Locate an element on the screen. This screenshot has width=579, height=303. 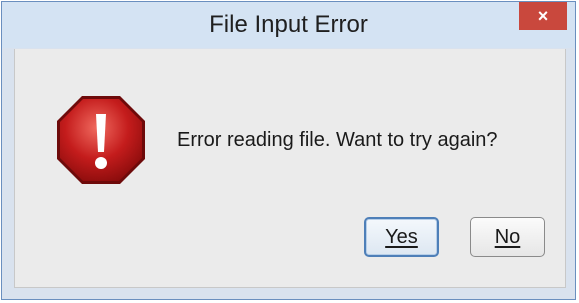
close-icon: × is located at coordinates (543, 16).